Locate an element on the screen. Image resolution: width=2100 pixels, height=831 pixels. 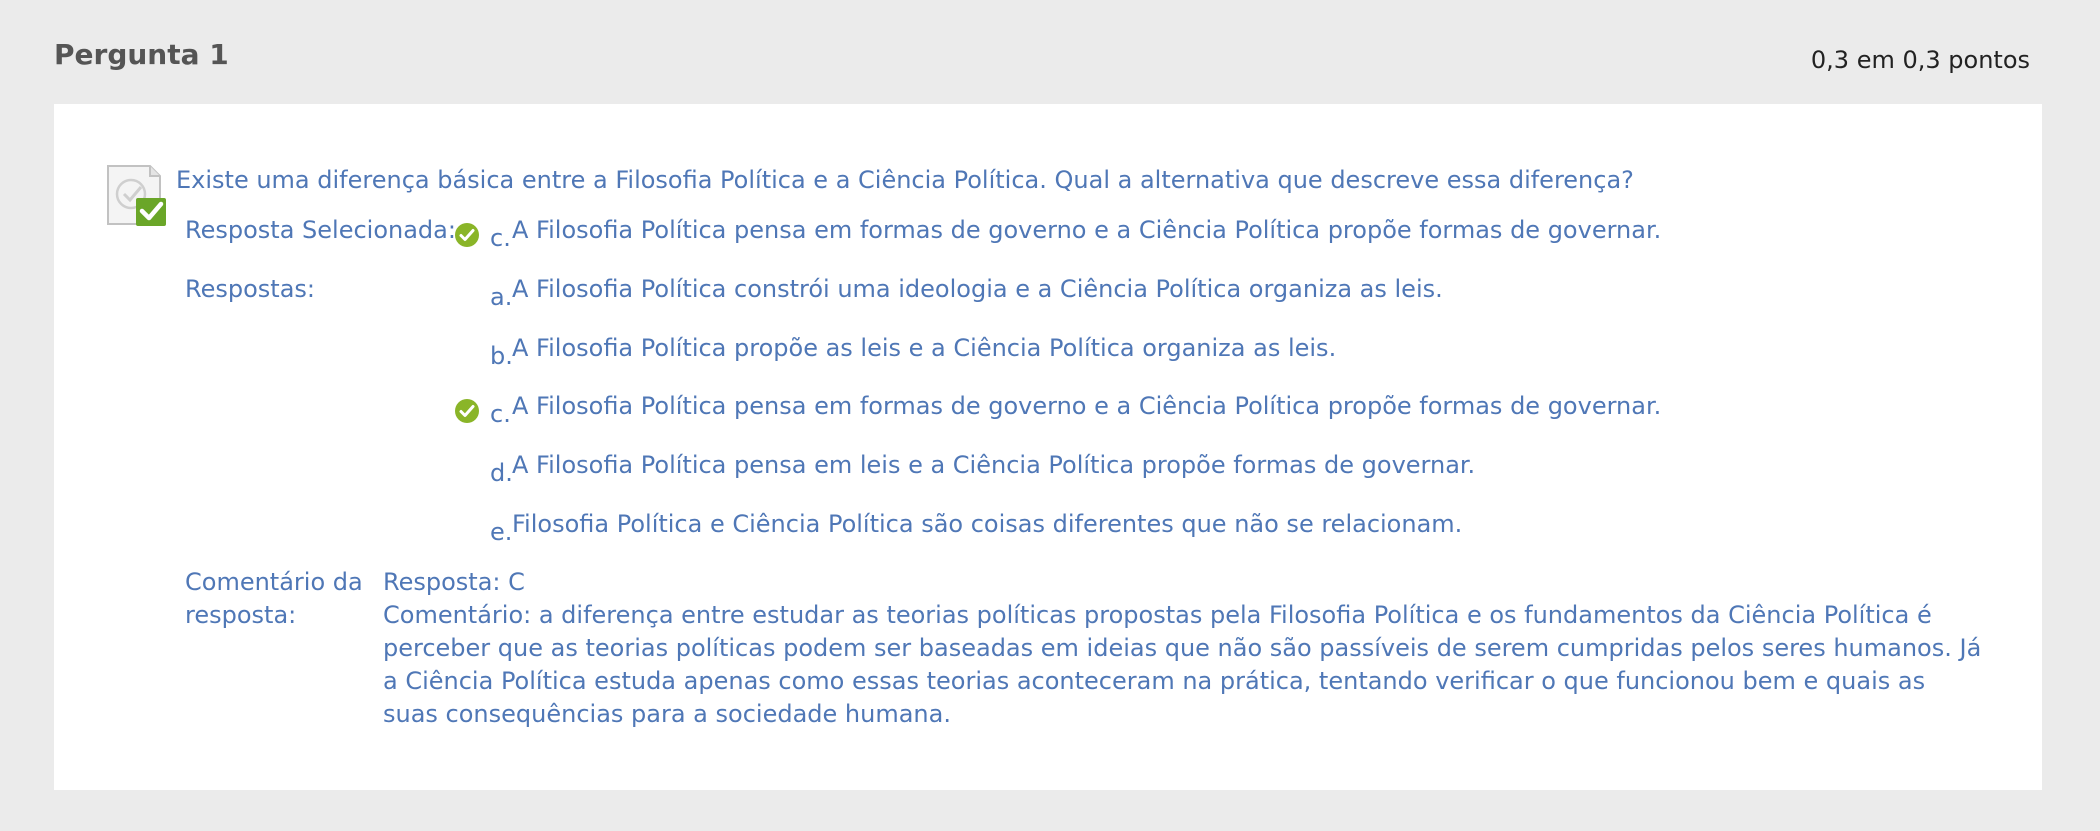
question-header: Pergunta 1 0,3 em 0,3 pontos is located at coordinates (1042, 56).